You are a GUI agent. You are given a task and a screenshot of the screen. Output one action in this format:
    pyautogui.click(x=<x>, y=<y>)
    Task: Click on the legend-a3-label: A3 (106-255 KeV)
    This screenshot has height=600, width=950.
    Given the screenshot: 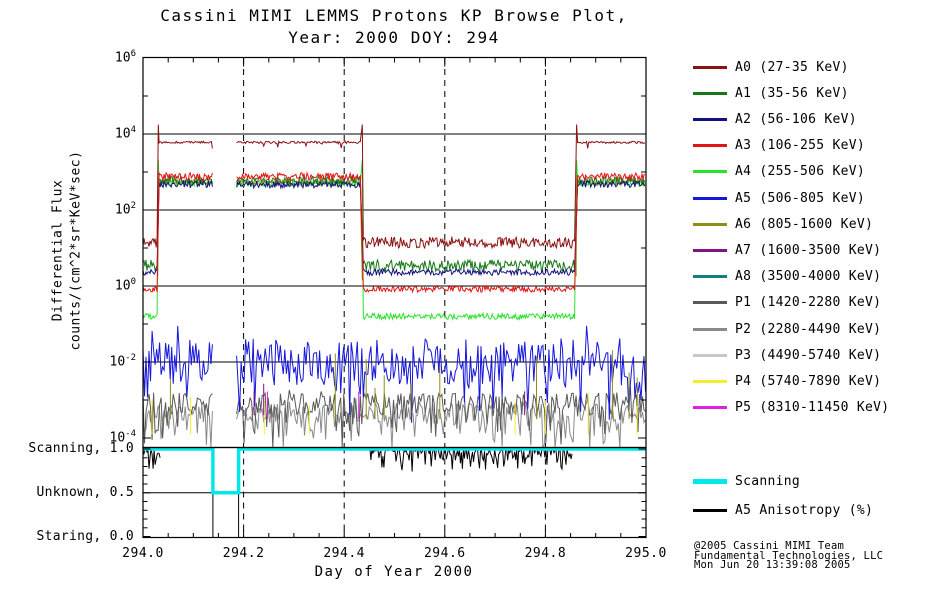 What is the action you would take?
    pyautogui.click(x=800, y=146)
    